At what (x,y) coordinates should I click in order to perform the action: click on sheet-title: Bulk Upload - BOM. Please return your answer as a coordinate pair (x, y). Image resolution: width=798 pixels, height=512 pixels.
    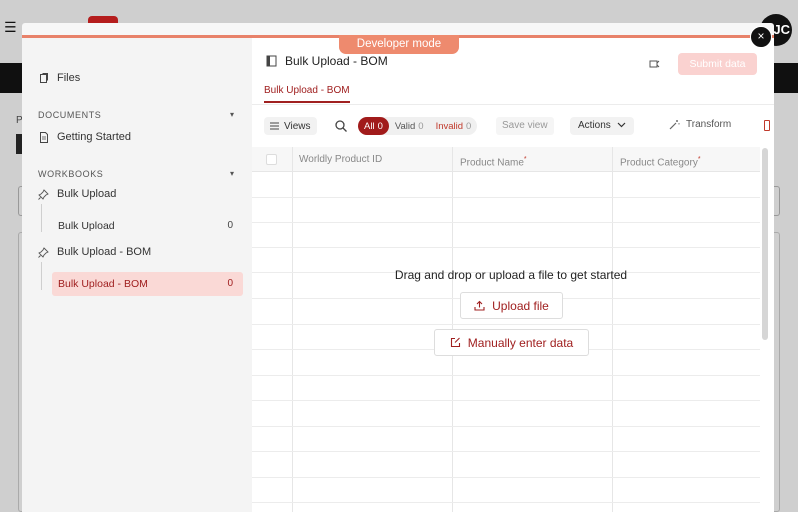
    Looking at the image, I should click on (327, 61).